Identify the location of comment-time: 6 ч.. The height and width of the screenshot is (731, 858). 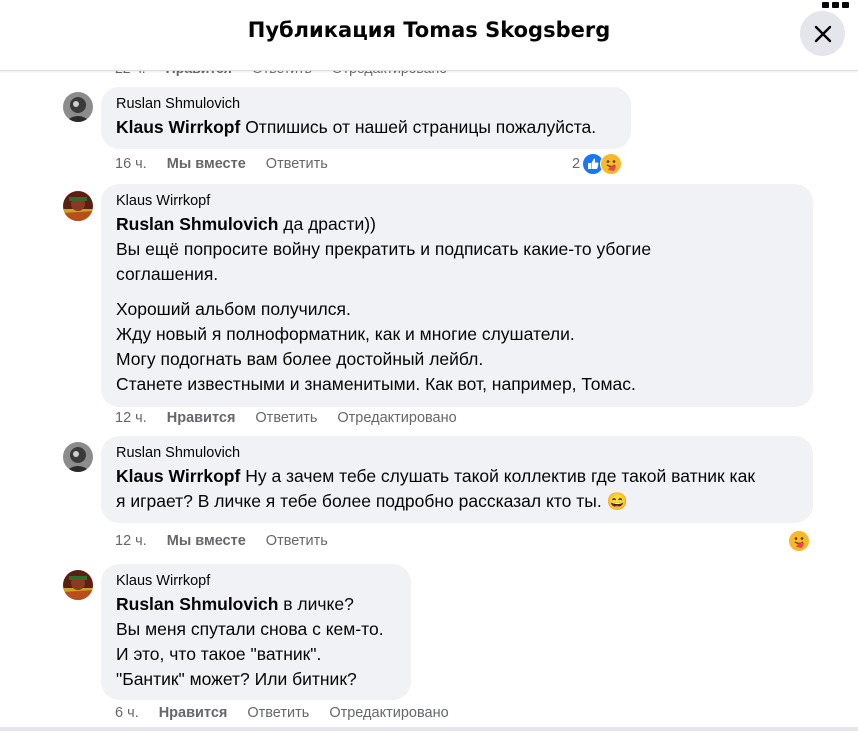
(127, 713).